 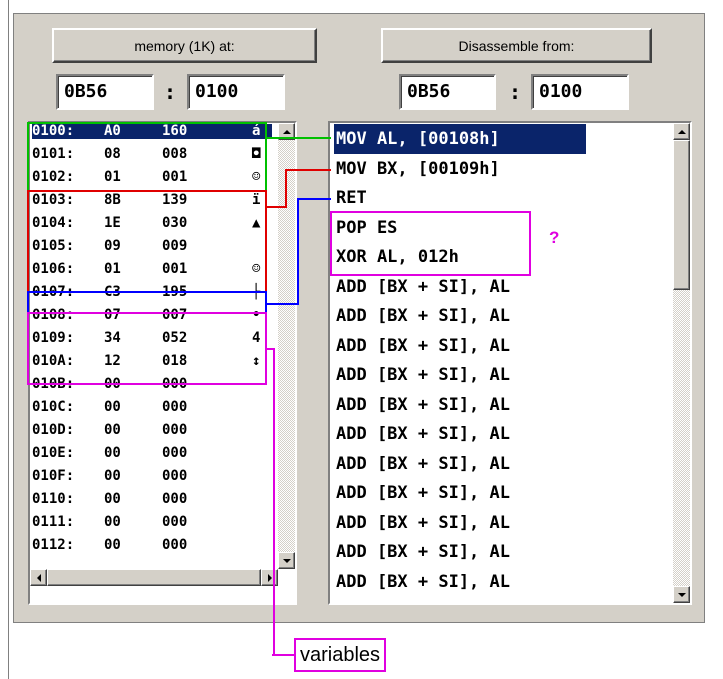 What do you see at coordinates (184, 45) in the screenshot?
I see `memory-at-button: memory (1K) at:` at bounding box center [184, 45].